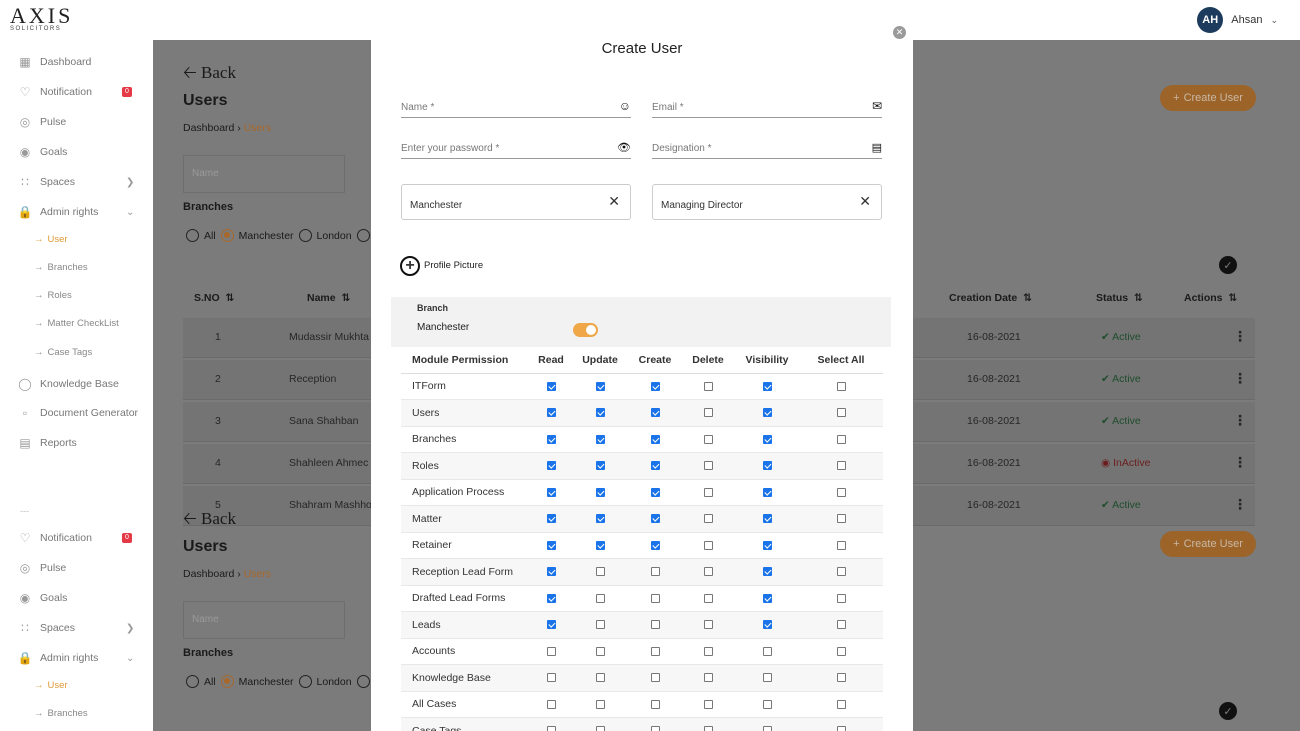 The image size is (1300, 731). Describe the element at coordinates (1208, 544) in the screenshot. I see `create-user-button-2: + Create User` at that location.